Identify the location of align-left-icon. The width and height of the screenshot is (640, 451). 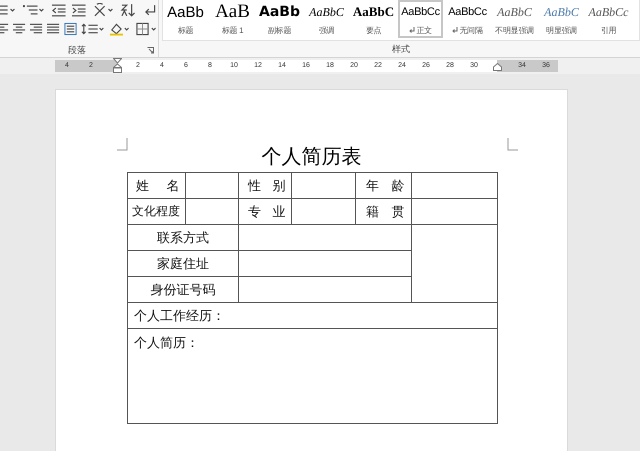
(5, 29).